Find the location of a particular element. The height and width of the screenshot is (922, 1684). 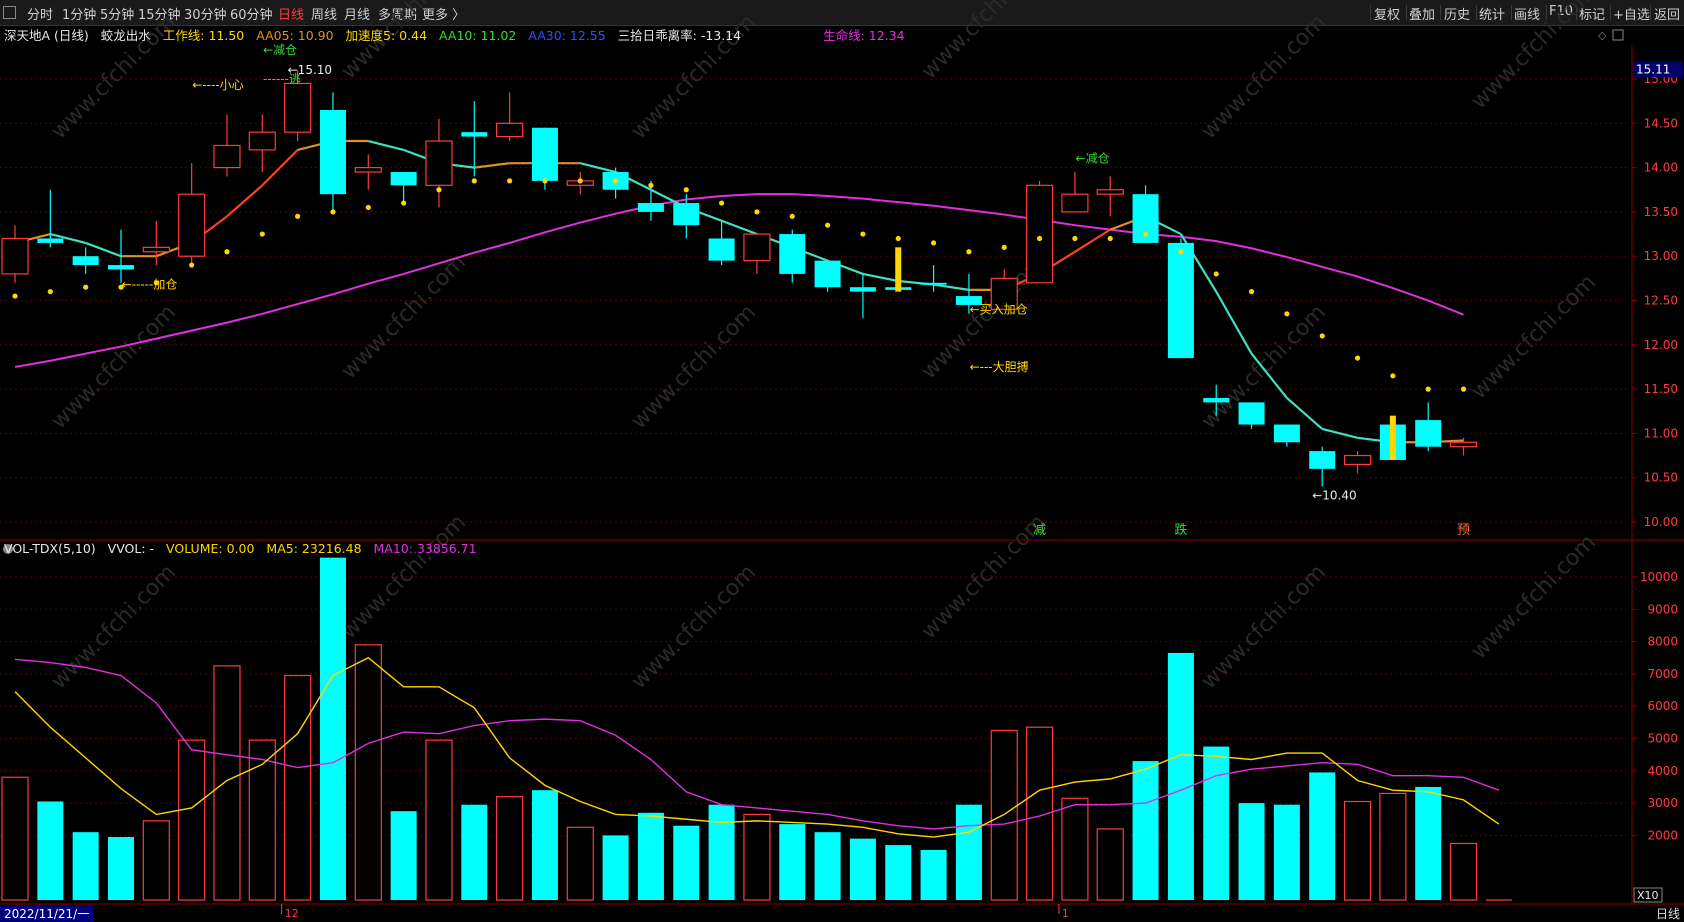

y-tick-label: 11.00 is located at coordinates (1661, 433).